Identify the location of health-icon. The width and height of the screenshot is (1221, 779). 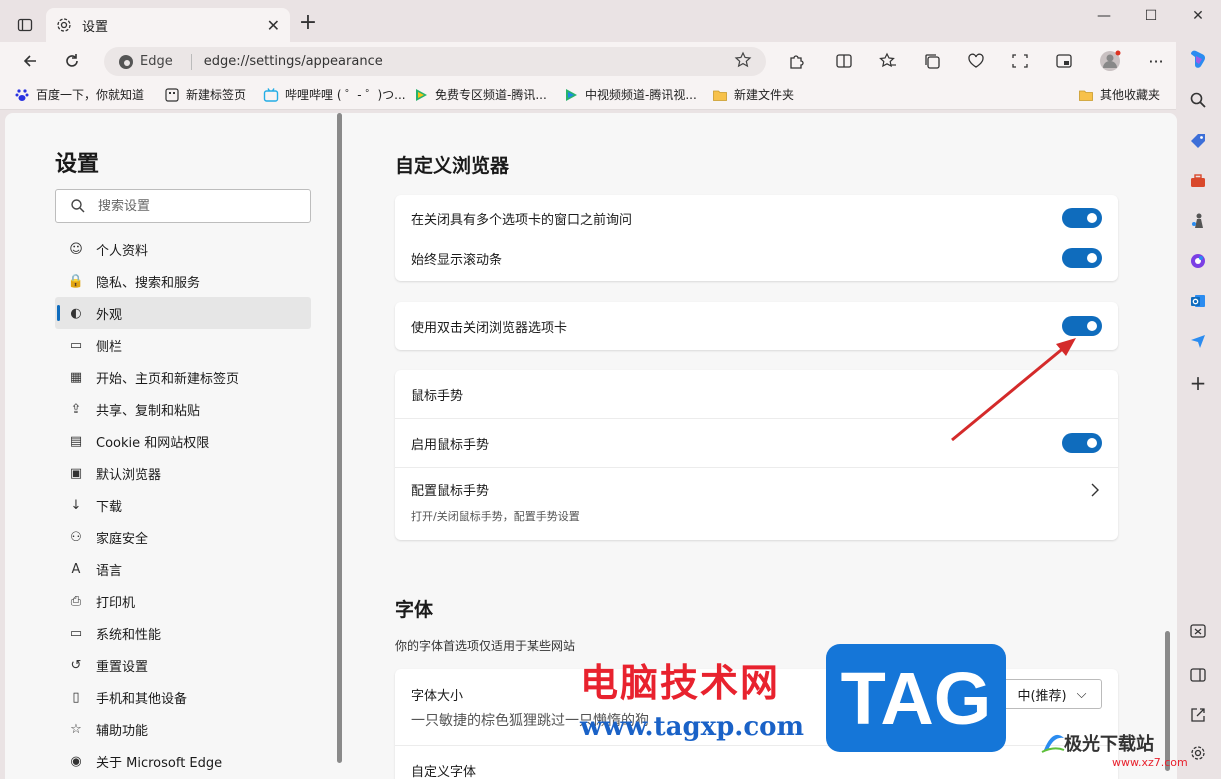
(976, 61).